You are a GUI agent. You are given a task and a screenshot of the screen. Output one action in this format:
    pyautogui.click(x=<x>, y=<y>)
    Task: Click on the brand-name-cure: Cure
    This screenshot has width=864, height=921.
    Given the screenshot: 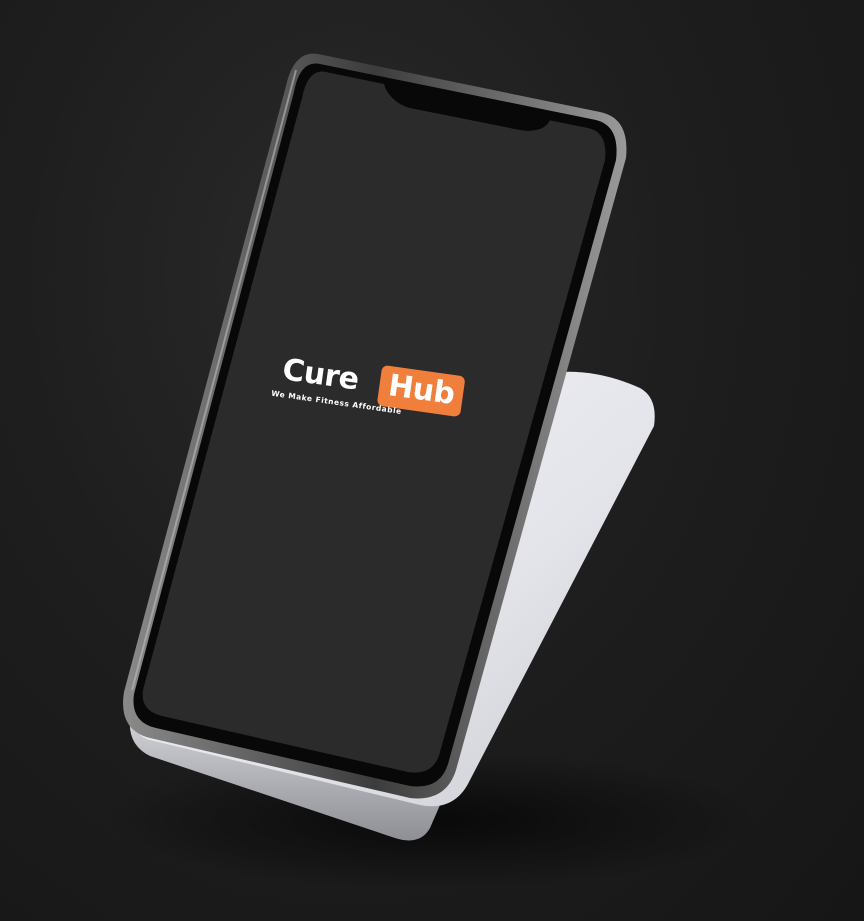 What is the action you would take?
    pyautogui.click(x=320, y=375)
    